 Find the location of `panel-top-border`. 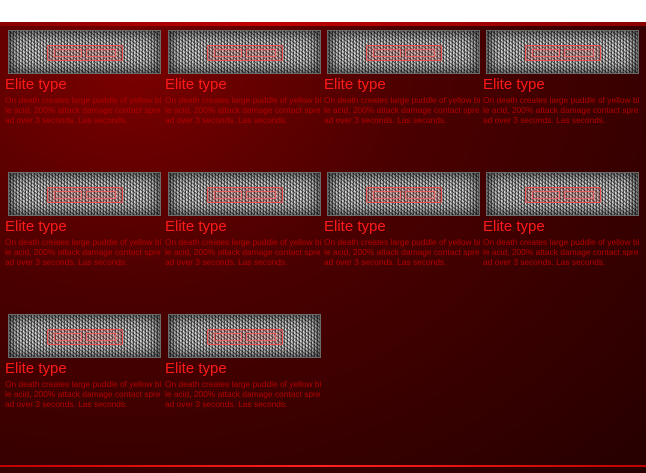

panel-top-border is located at coordinates (323, 24).